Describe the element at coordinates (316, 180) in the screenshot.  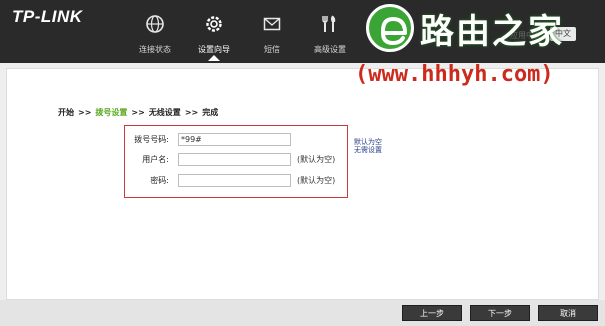
I see `password-hint: (默认为空)` at that location.